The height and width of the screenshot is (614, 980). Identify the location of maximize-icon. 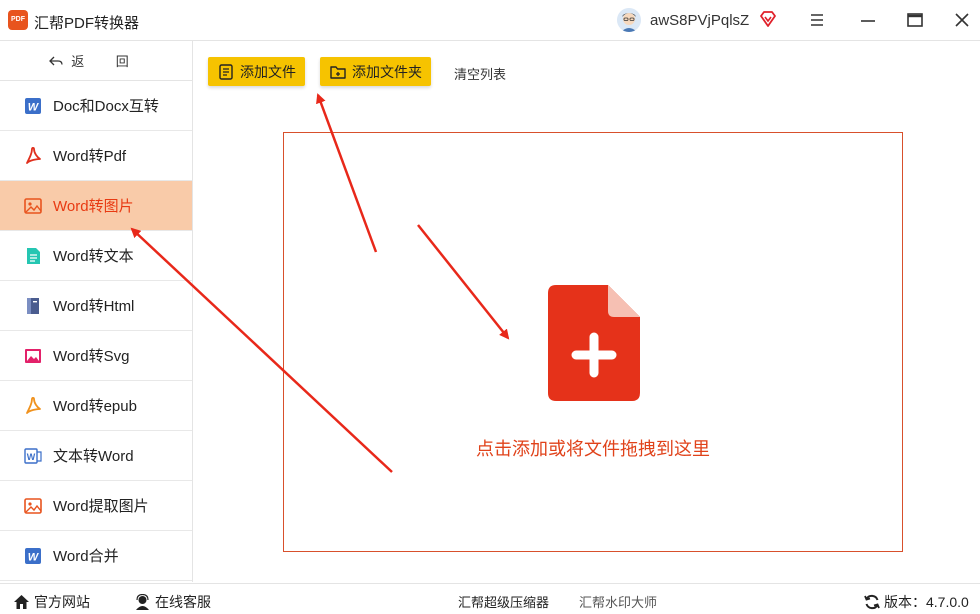
(915, 20).